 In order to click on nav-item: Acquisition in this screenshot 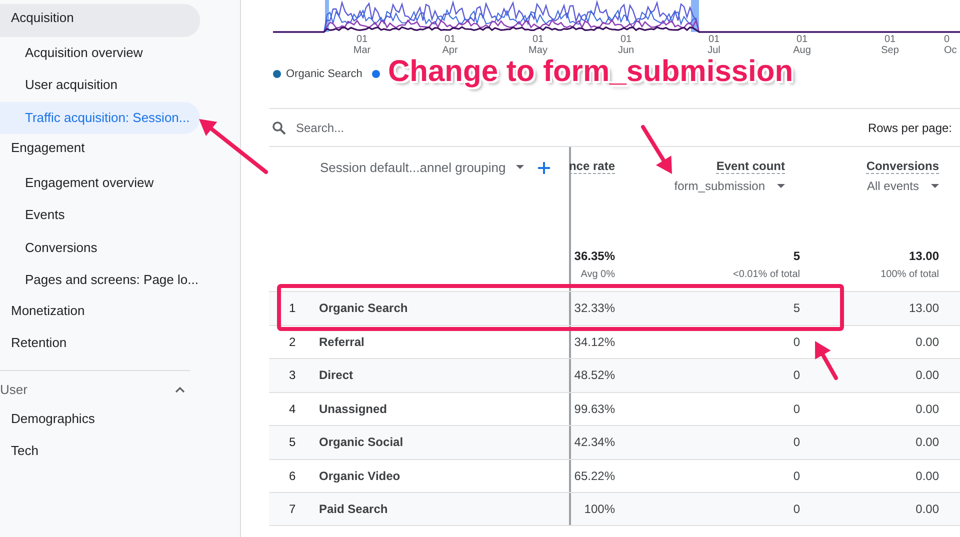, I will do `click(100, 20)`.